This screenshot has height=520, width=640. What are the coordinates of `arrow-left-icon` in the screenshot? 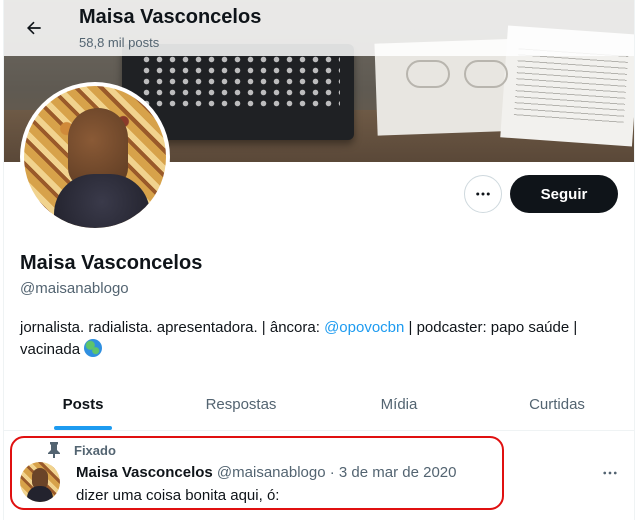 It's located at (34, 28).